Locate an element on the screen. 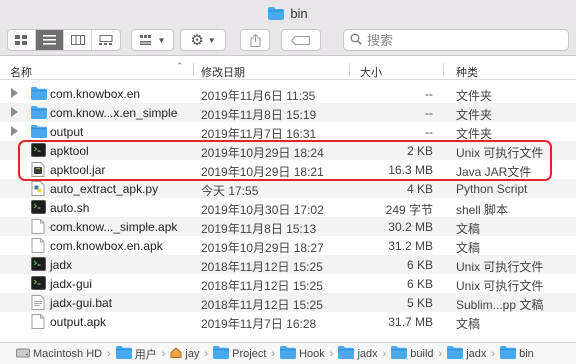 Image resolution: width=576 pixels, height=364 pixels. column-name-header: 名称 is located at coordinates (21, 72).